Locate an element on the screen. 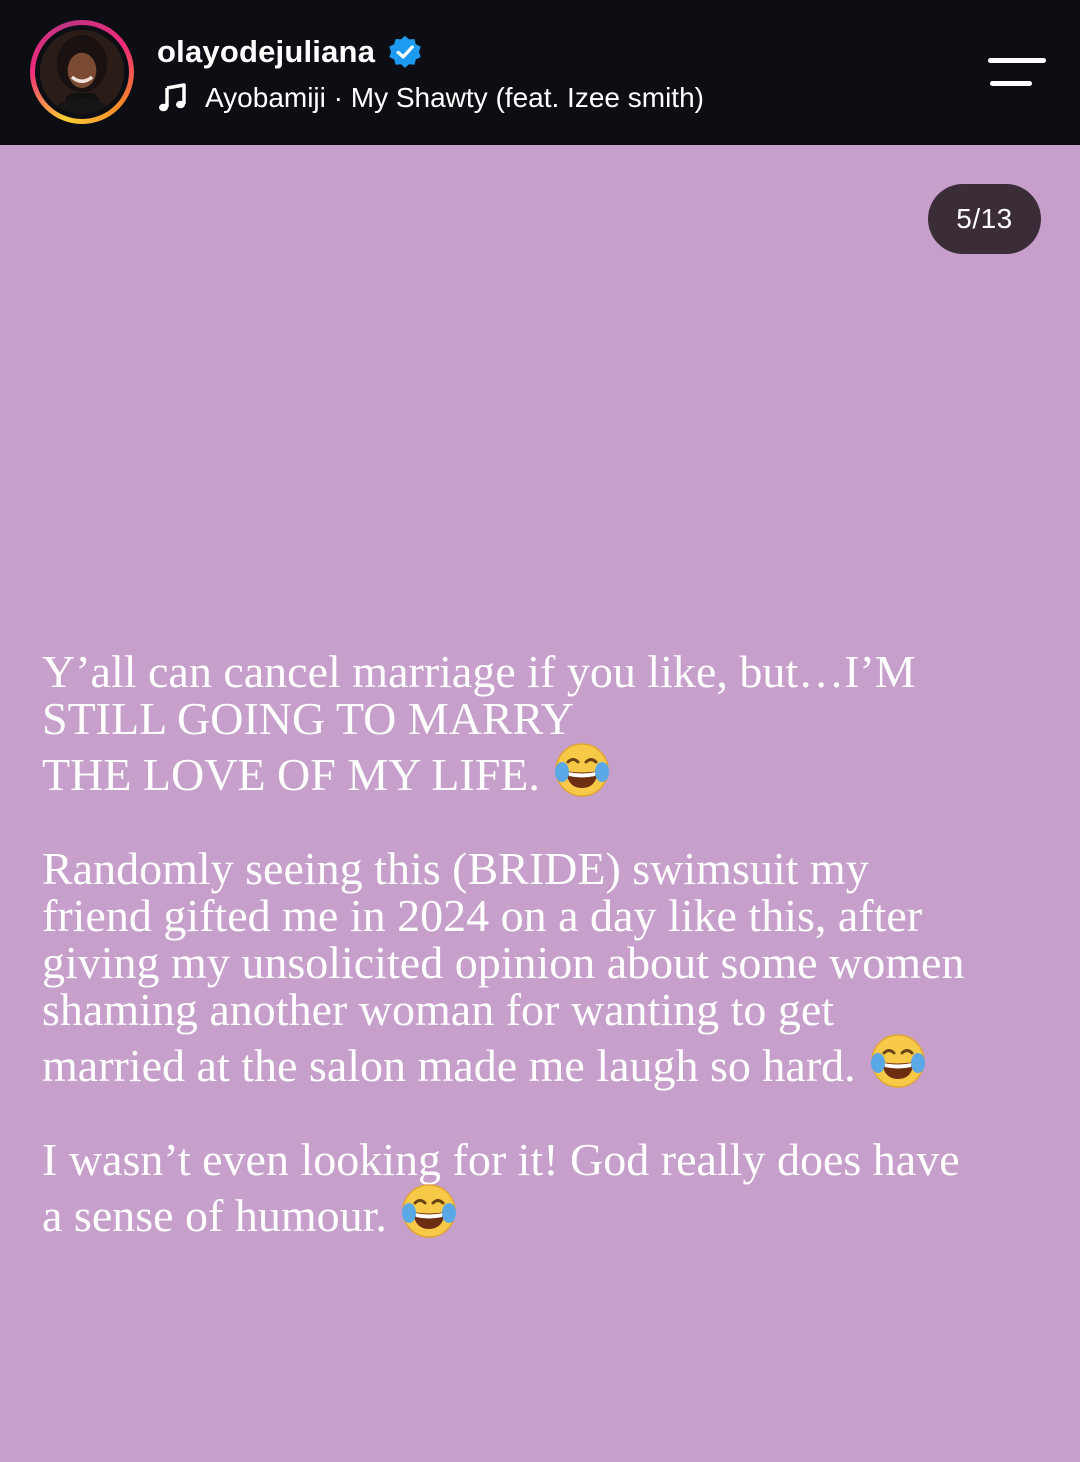 The height and width of the screenshot is (1462, 1080). username: olayodejuliana is located at coordinates (266, 52).